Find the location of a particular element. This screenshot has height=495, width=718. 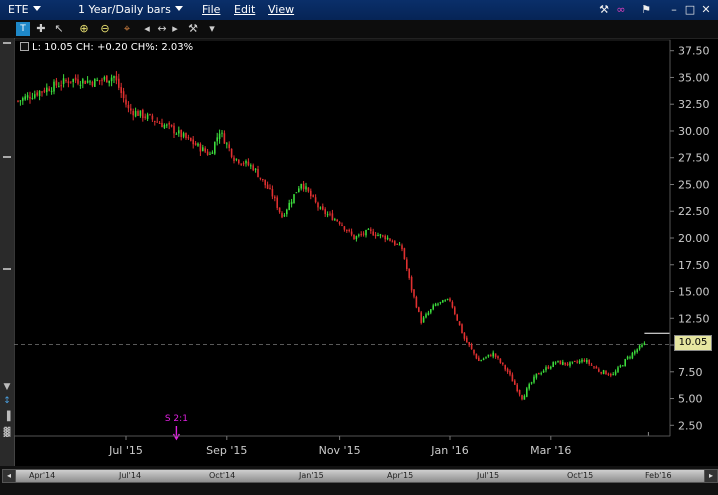

zoom-out-icon: ⊖ is located at coordinates (105, 29).